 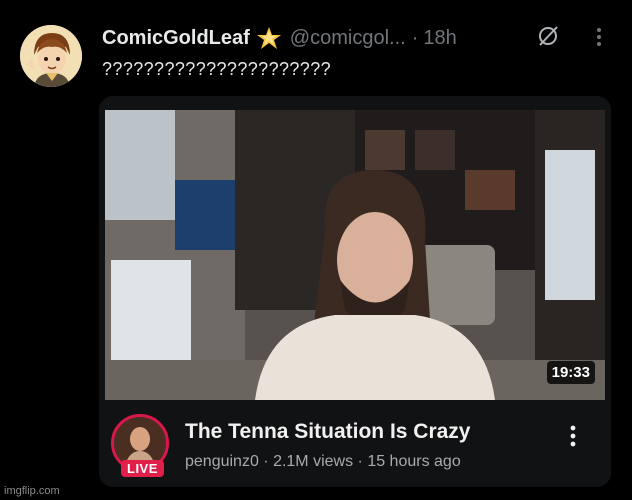 What do you see at coordinates (222, 461) in the screenshot?
I see `channel-name: penguinz0` at bounding box center [222, 461].